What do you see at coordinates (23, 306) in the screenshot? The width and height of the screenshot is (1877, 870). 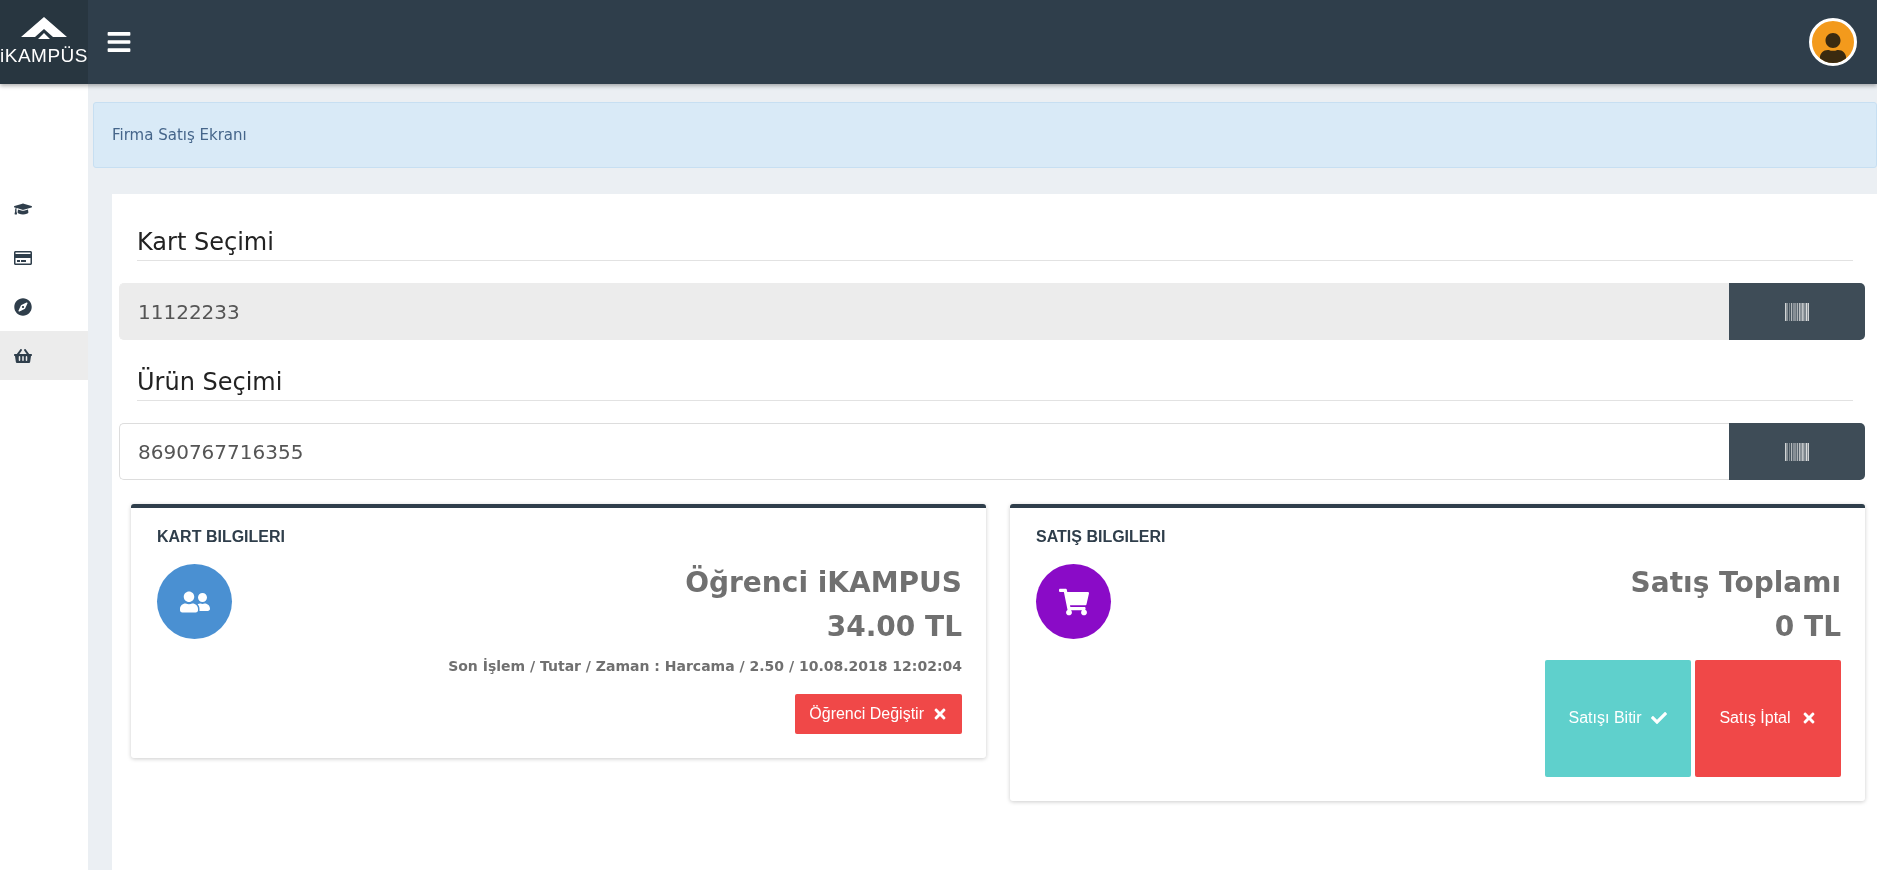 I see `compass-icon` at bounding box center [23, 306].